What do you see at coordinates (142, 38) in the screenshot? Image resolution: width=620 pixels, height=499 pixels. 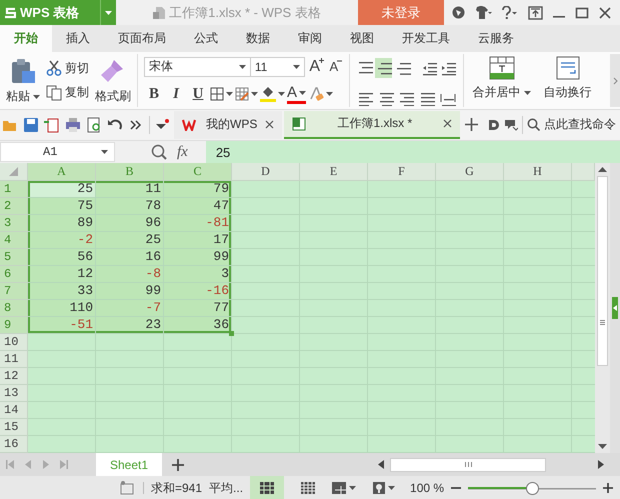 I see `ribbon-tab: 页面布局` at bounding box center [142, 38].